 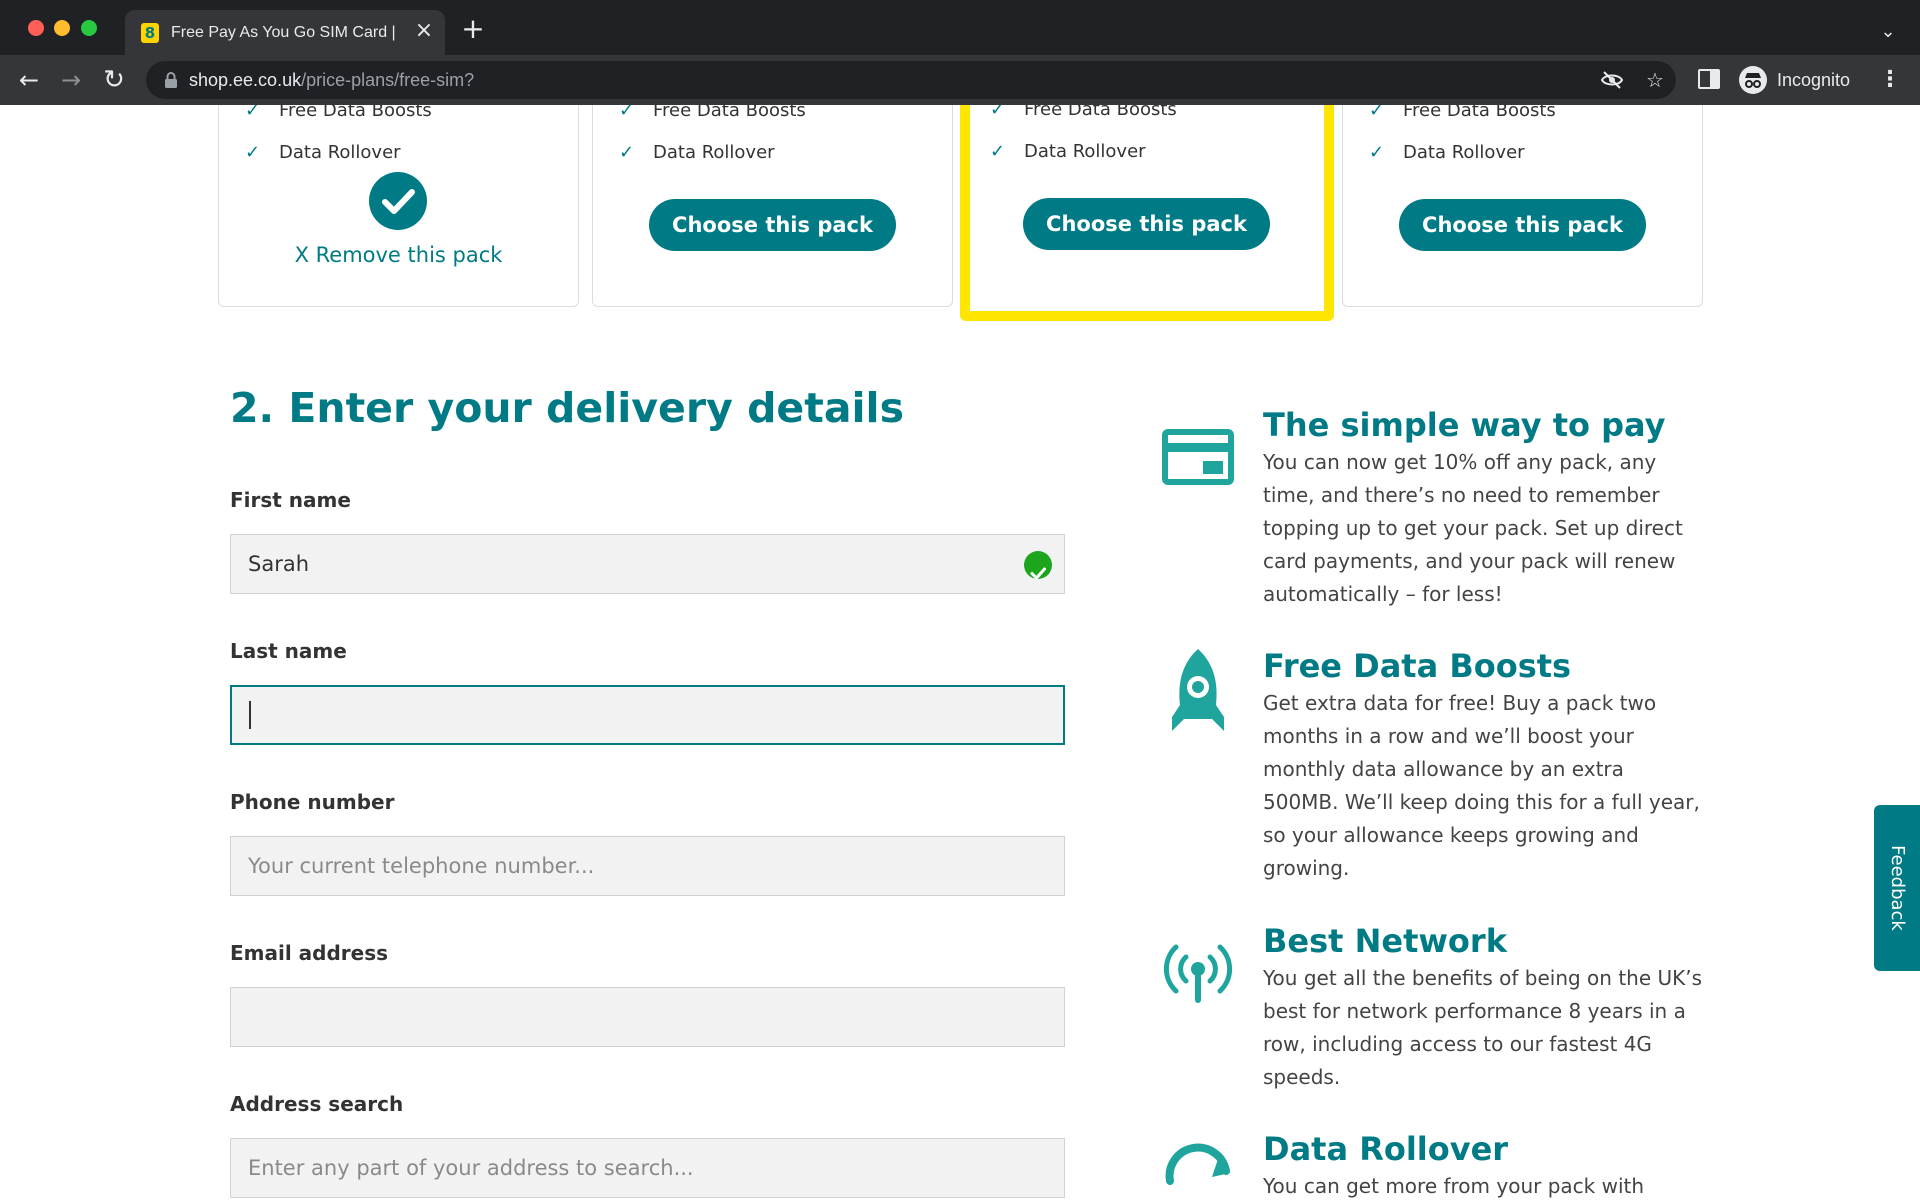 I want to click on antenna-icon, so click(x=1198, y=973).